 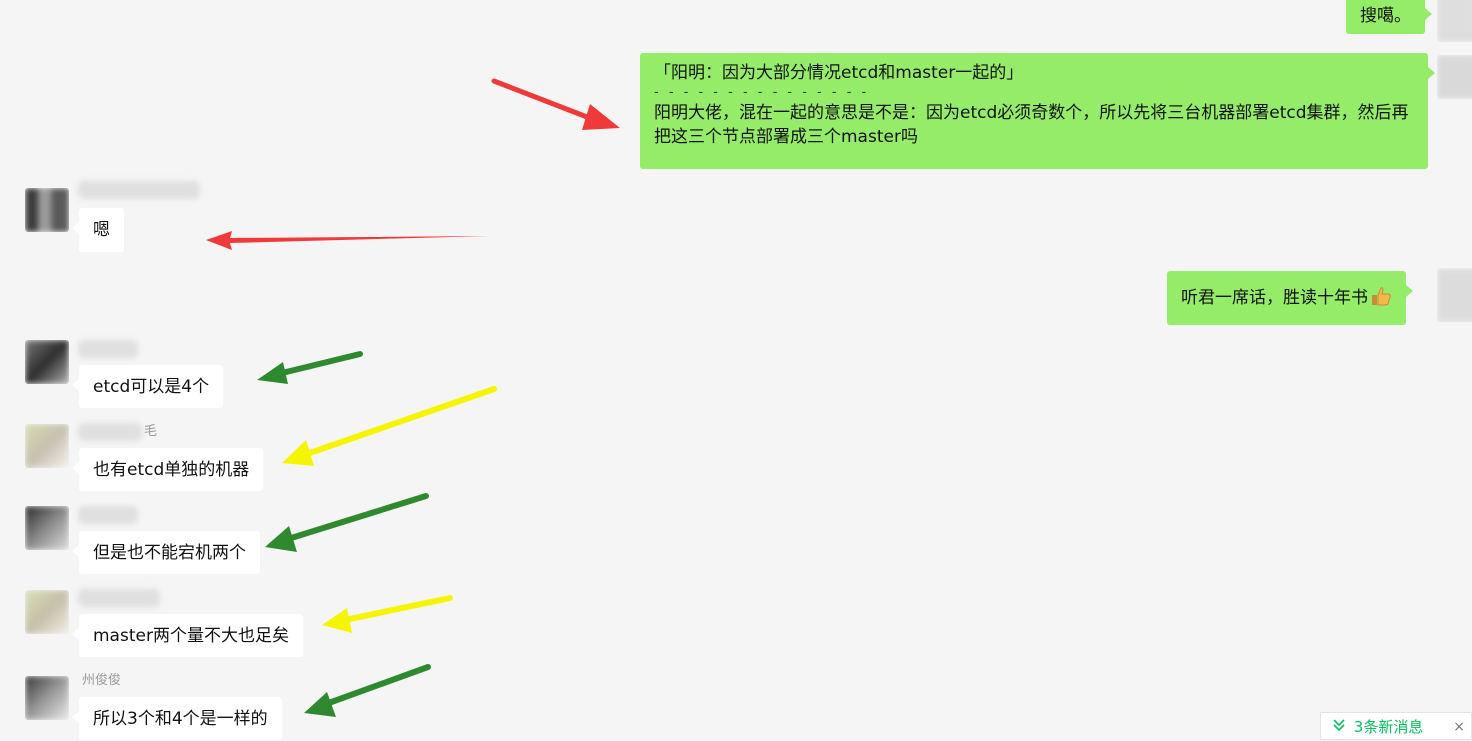 What do you see at coordinates (1388, 727) in the screenshot?
I see `new-messages-label: 3条新消息` at bounding box center [1388, 727].